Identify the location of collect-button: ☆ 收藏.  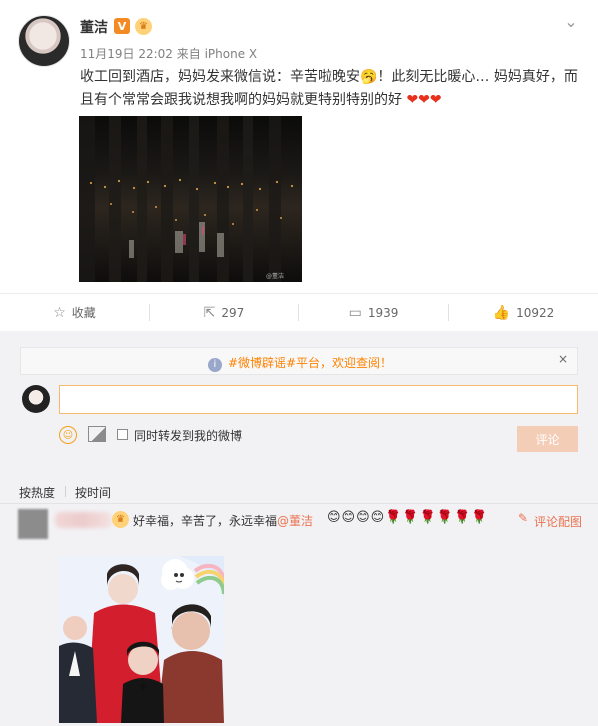
(74, 312).